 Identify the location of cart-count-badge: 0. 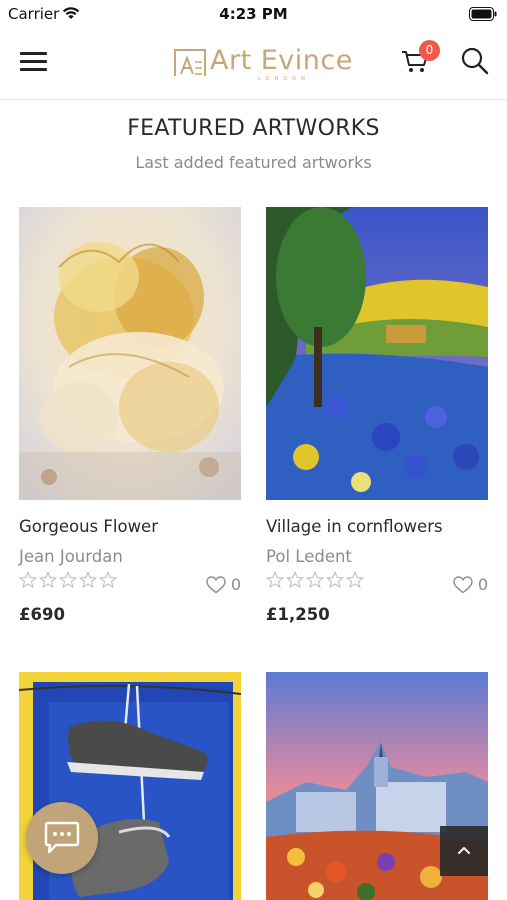
(429, 50).